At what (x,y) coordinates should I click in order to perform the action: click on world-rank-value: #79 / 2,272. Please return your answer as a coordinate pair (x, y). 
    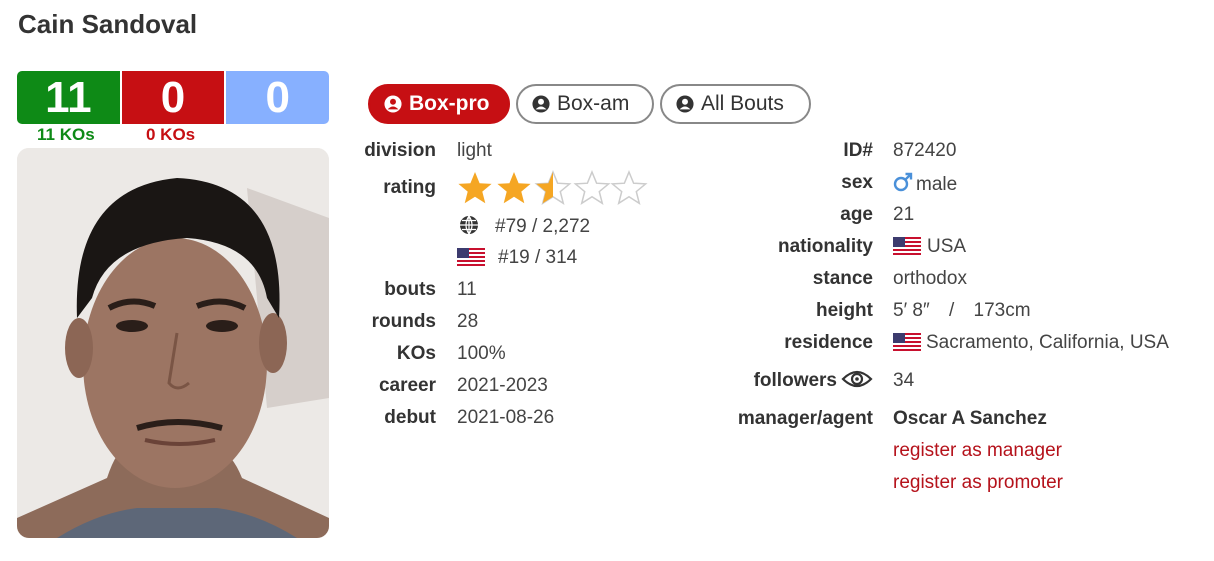
    Looking at the image, I should click on (543, 226).